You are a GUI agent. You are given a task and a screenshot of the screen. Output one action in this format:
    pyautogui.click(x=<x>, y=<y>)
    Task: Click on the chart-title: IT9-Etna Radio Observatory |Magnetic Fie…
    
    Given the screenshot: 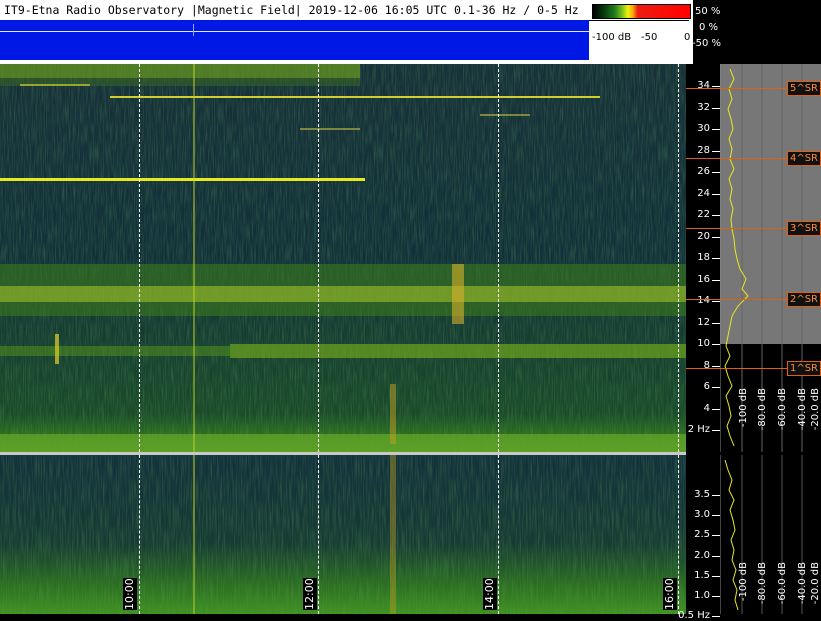 What is the action you would take?
    pyautogui.click(x=291, y=10)
    